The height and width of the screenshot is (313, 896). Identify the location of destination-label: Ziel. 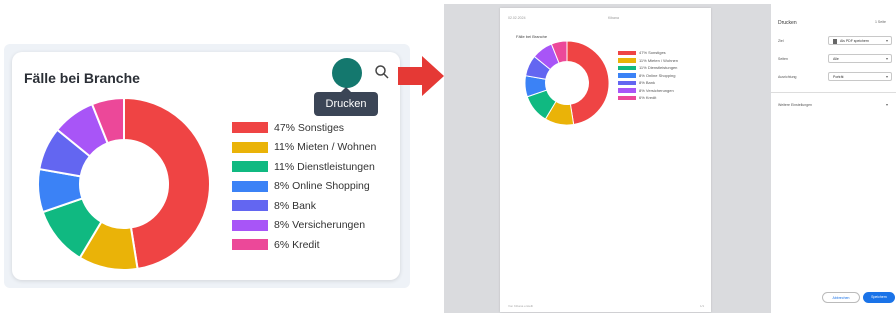
(781, 41).